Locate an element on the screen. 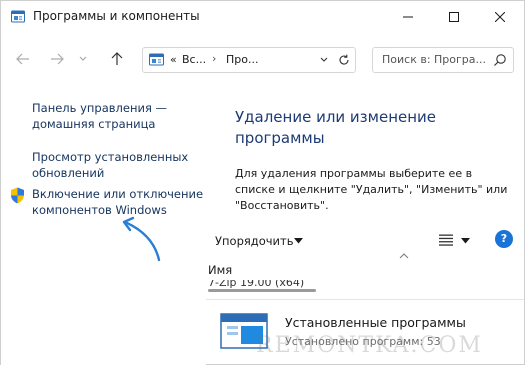  close-button is located at coordinates (500, 17).